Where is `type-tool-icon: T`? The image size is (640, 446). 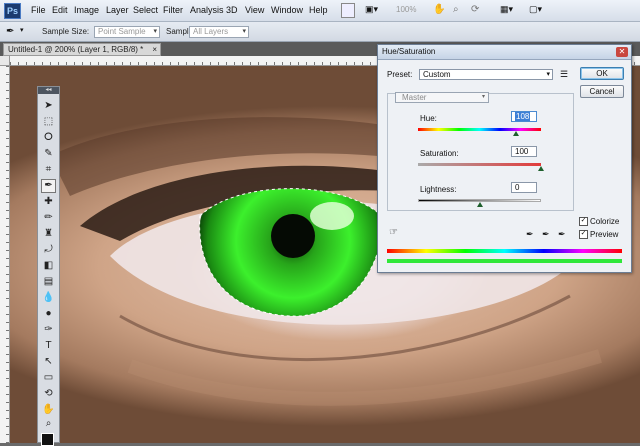 type-tool-icon: T is located at coordinates (48, 346).